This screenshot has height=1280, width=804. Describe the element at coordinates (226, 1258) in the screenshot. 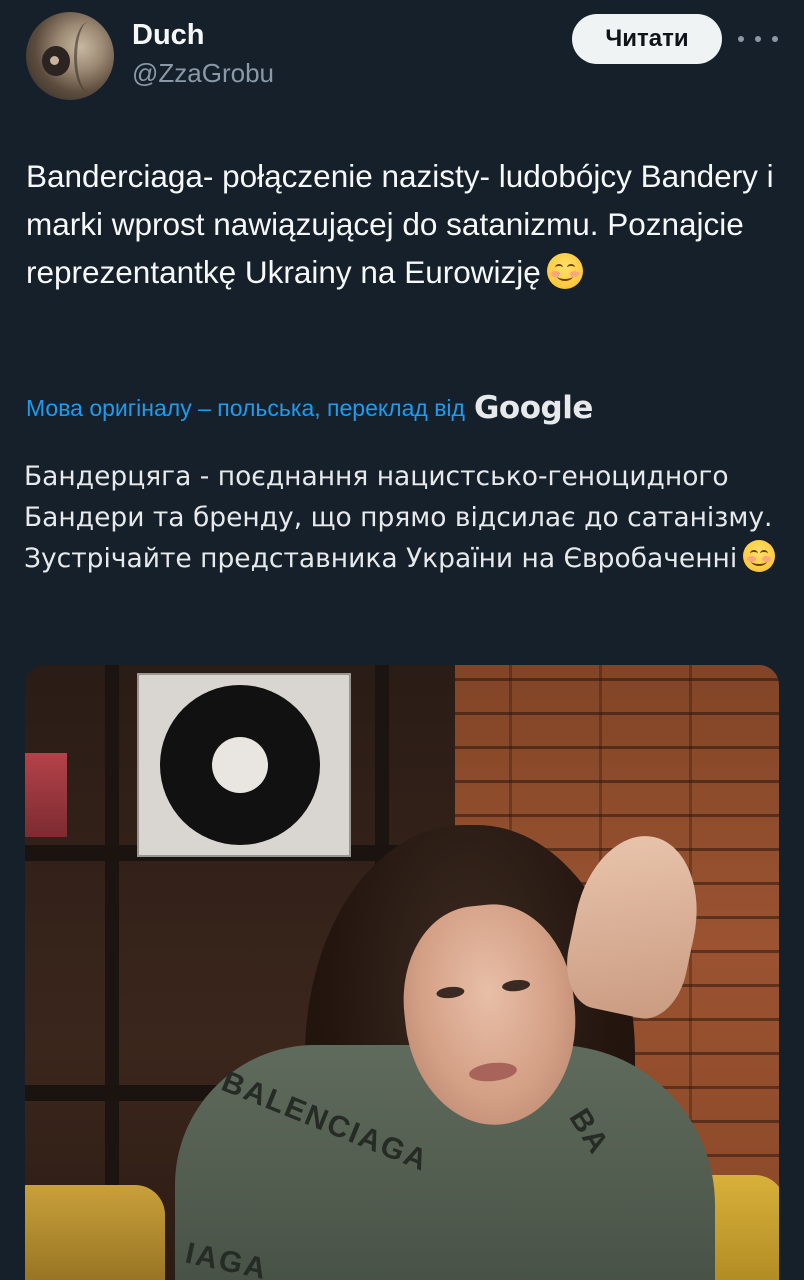

I see `sweater-print: IAGA` at that location.